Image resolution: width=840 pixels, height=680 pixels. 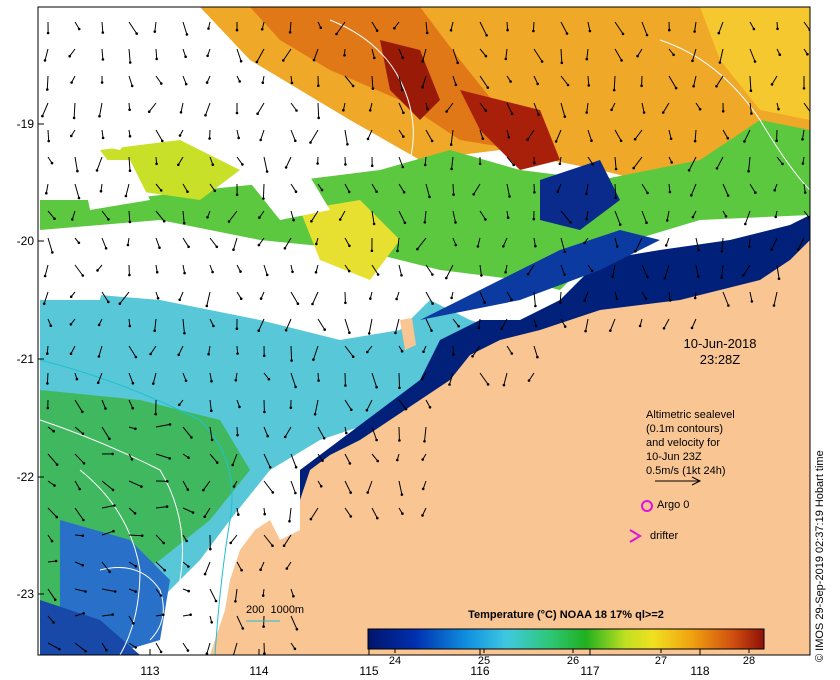 What do you see at coordinates (291, 353) in the screenshot?
I see `velocity-arrow` at bounding box center [291, 353].